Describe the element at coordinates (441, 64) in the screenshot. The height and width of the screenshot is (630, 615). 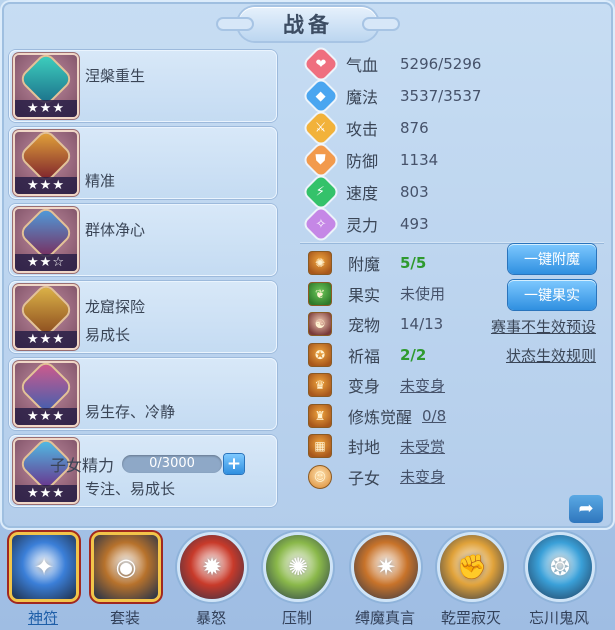
I see `stat-value: 5296/5296` at that location.